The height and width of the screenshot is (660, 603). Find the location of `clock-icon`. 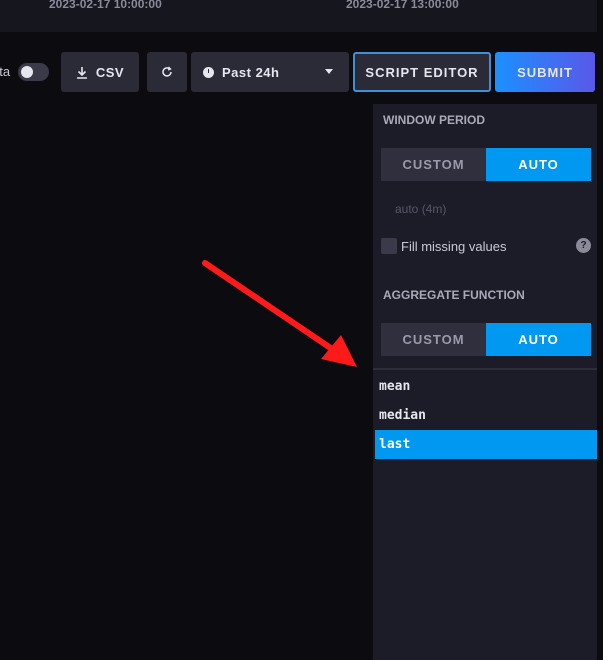

clock-icon is located at coordinates (208, 72).